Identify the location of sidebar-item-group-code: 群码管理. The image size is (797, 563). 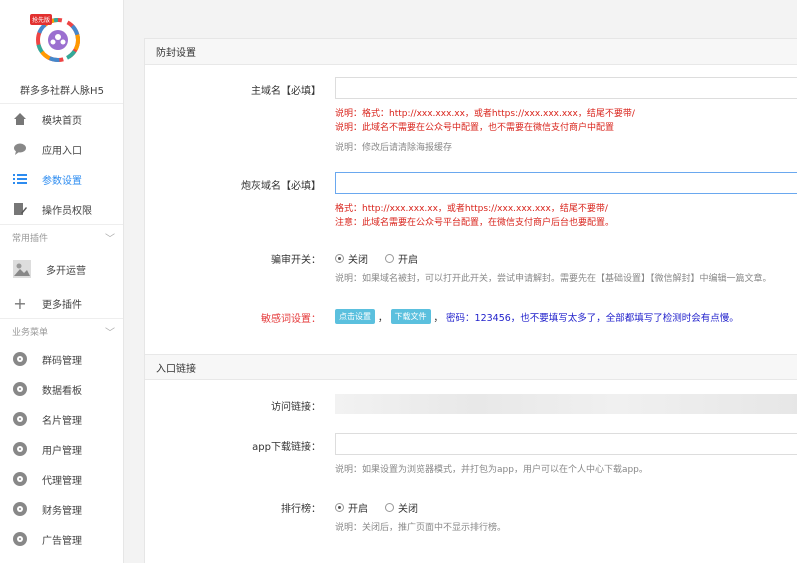
(61, 359).